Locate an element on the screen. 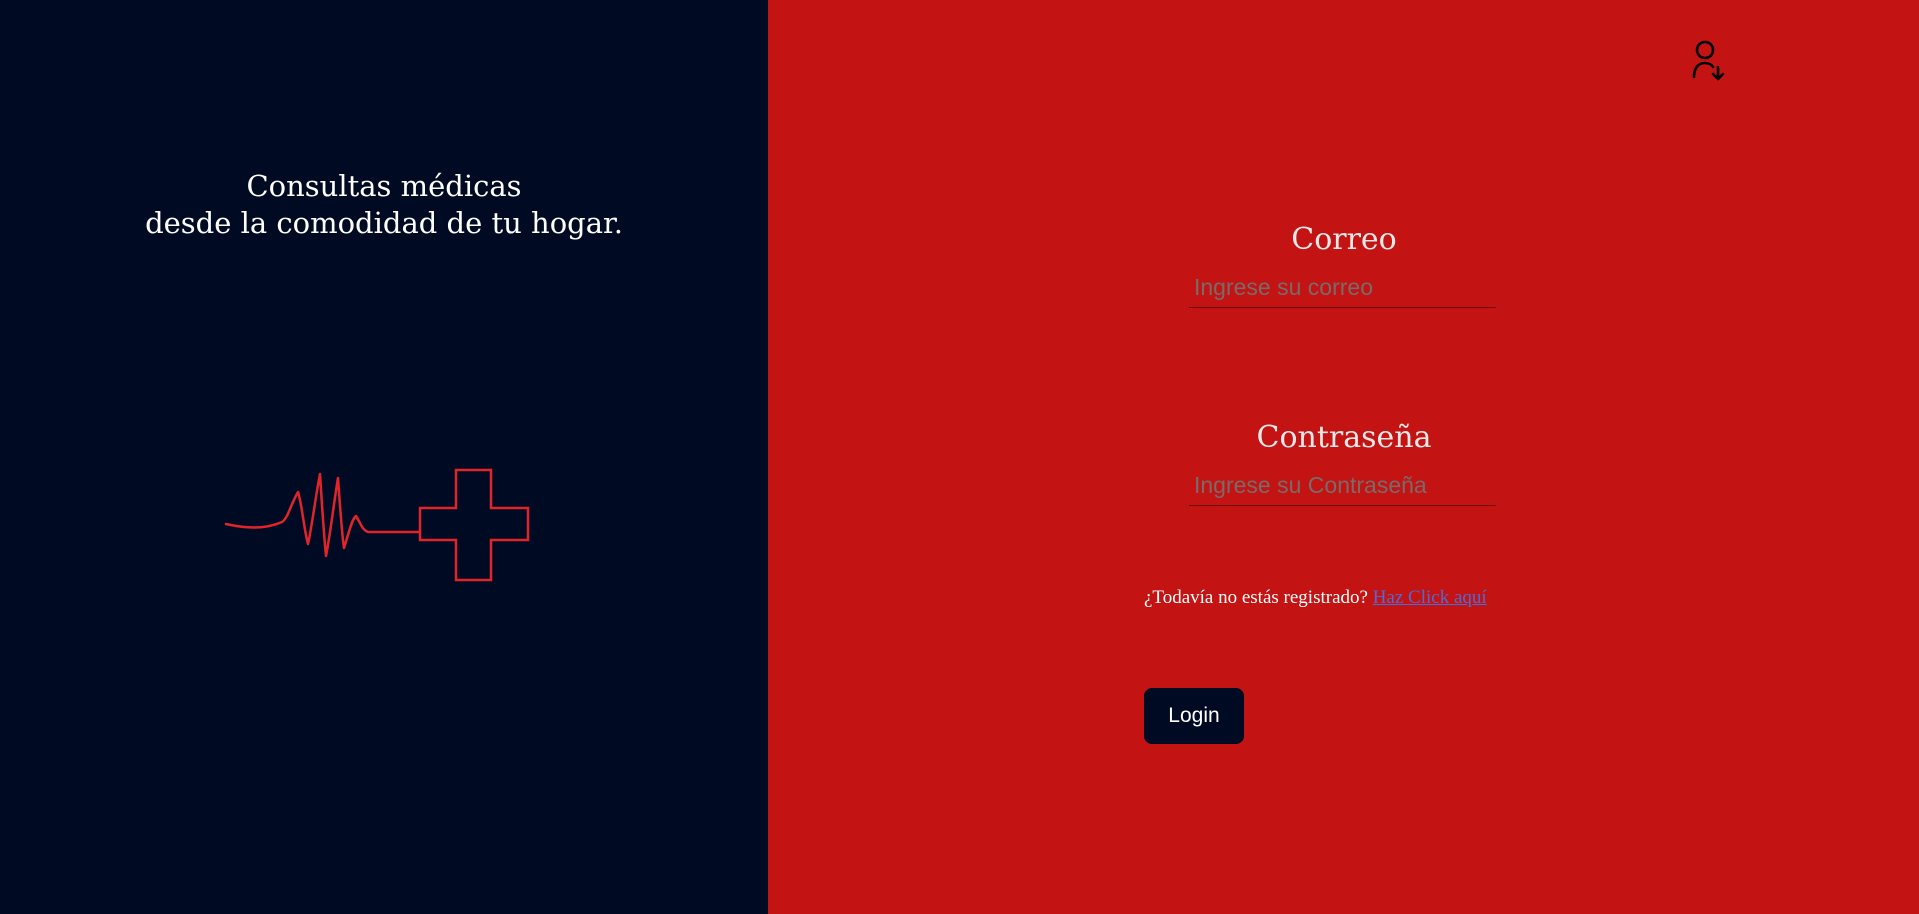 The image size is (1919, 914). password-label: Contraseña is located at coordinates (1344, 437).